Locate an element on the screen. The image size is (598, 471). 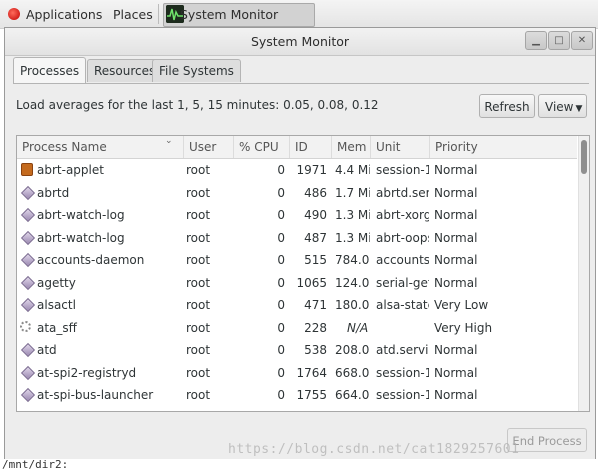
view-menu-button: View ▼ is located at coordinates (562, 106).